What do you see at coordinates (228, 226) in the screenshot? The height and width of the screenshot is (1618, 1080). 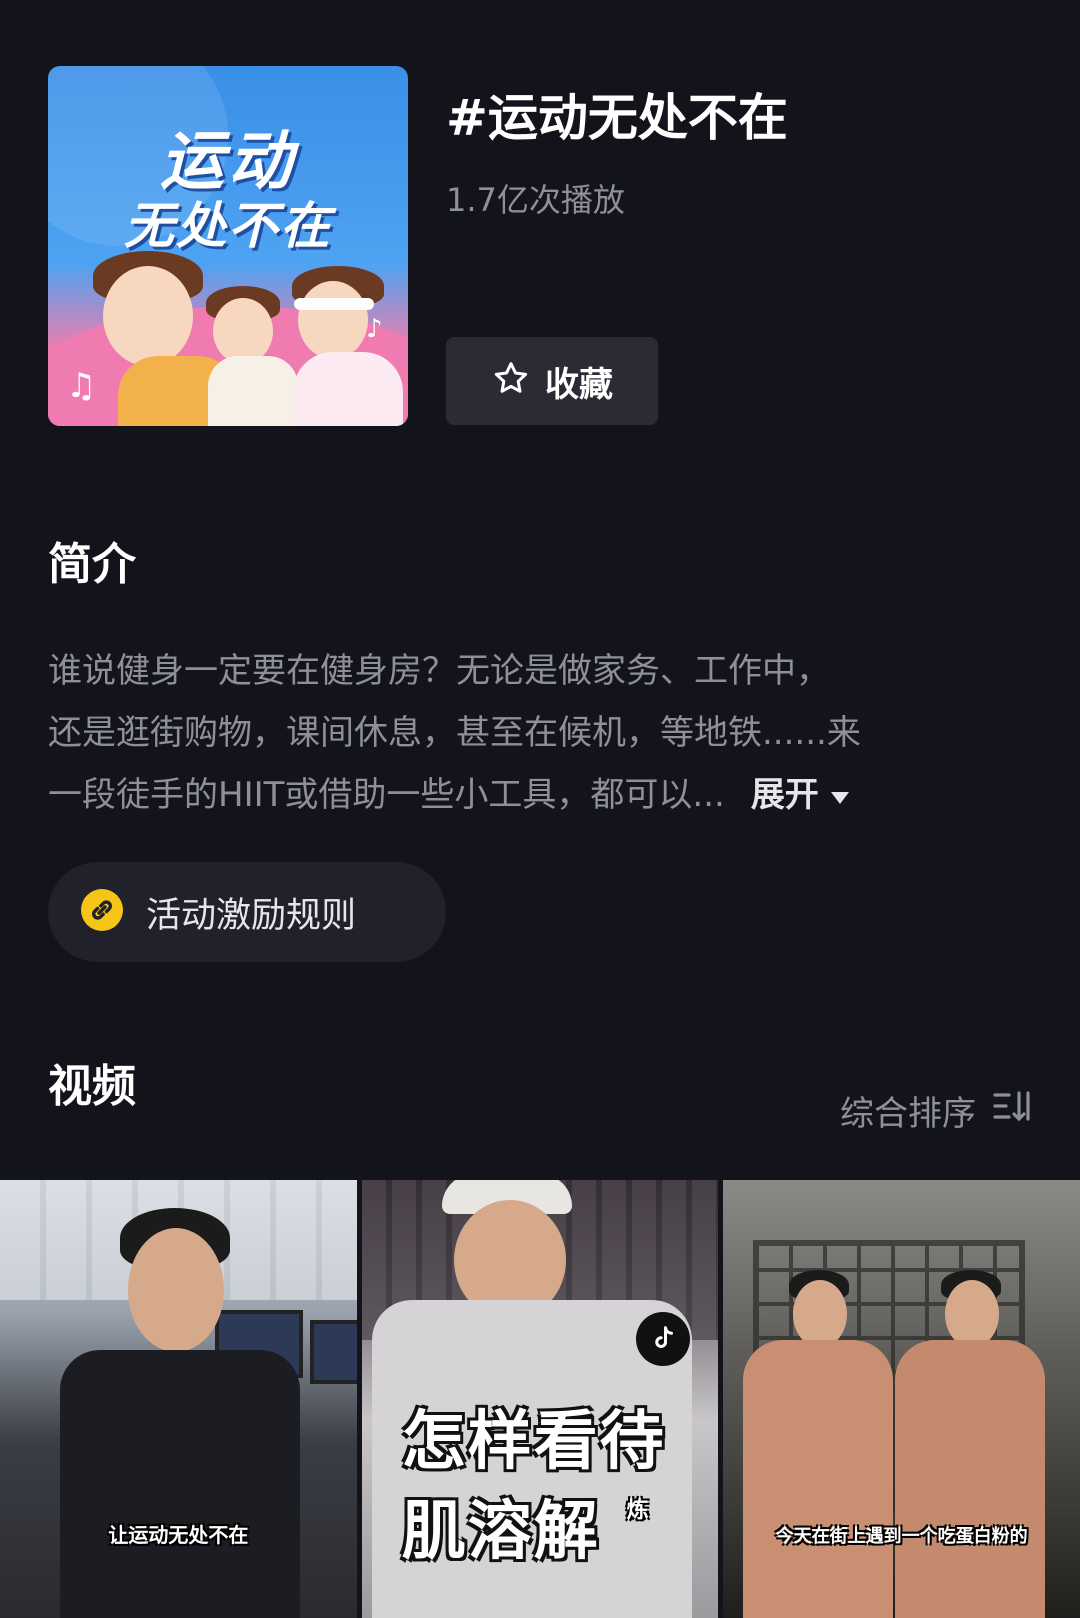 I see `cover-text-line2: 无处不在` at bounding box center [228, 226].